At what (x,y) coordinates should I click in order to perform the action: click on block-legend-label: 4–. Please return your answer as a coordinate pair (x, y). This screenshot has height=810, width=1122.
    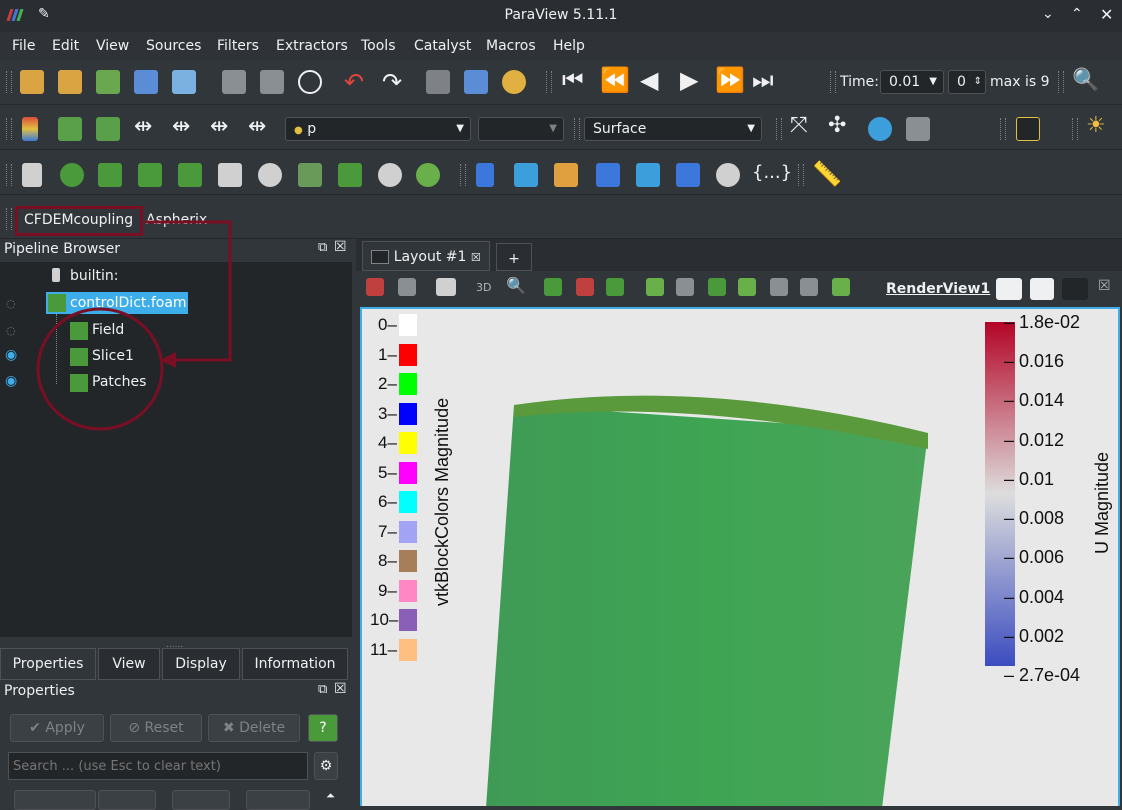
    Looking at the image, I should click on (387, 442).